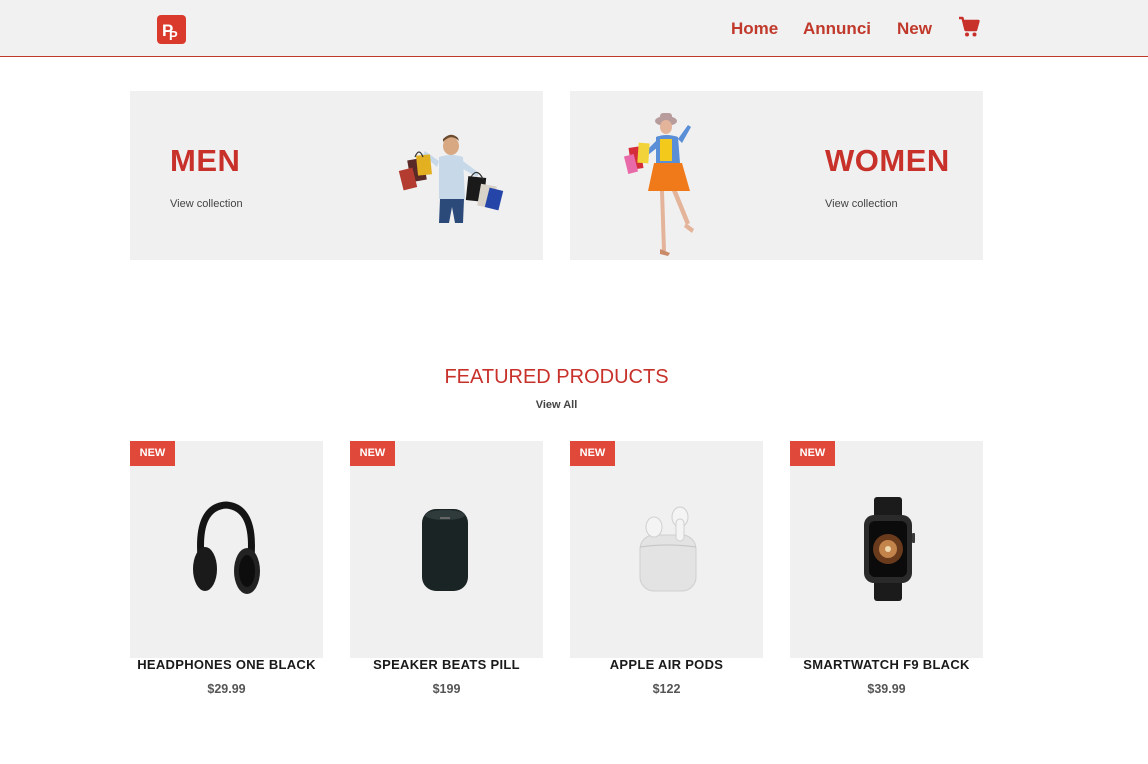  I want to click on product-name: APPLE AIR PODS, so click(666, 665).